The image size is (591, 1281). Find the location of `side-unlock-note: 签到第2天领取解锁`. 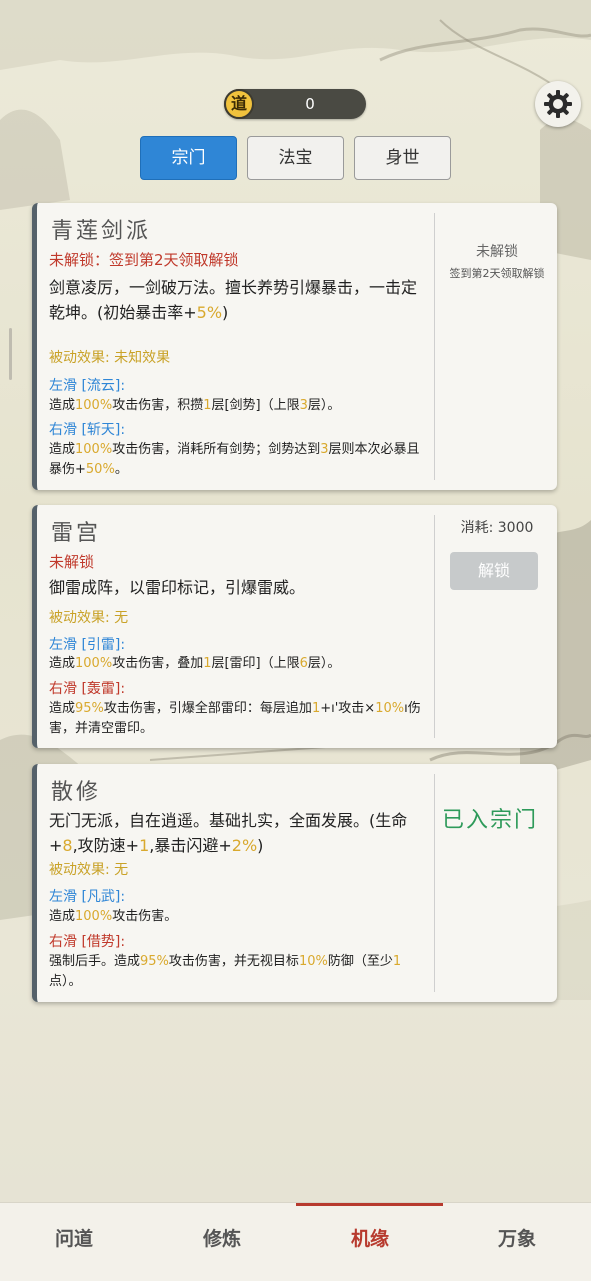

side-unlock-note: 签到第2天领取解锁 is located at coordinates (497, 273).